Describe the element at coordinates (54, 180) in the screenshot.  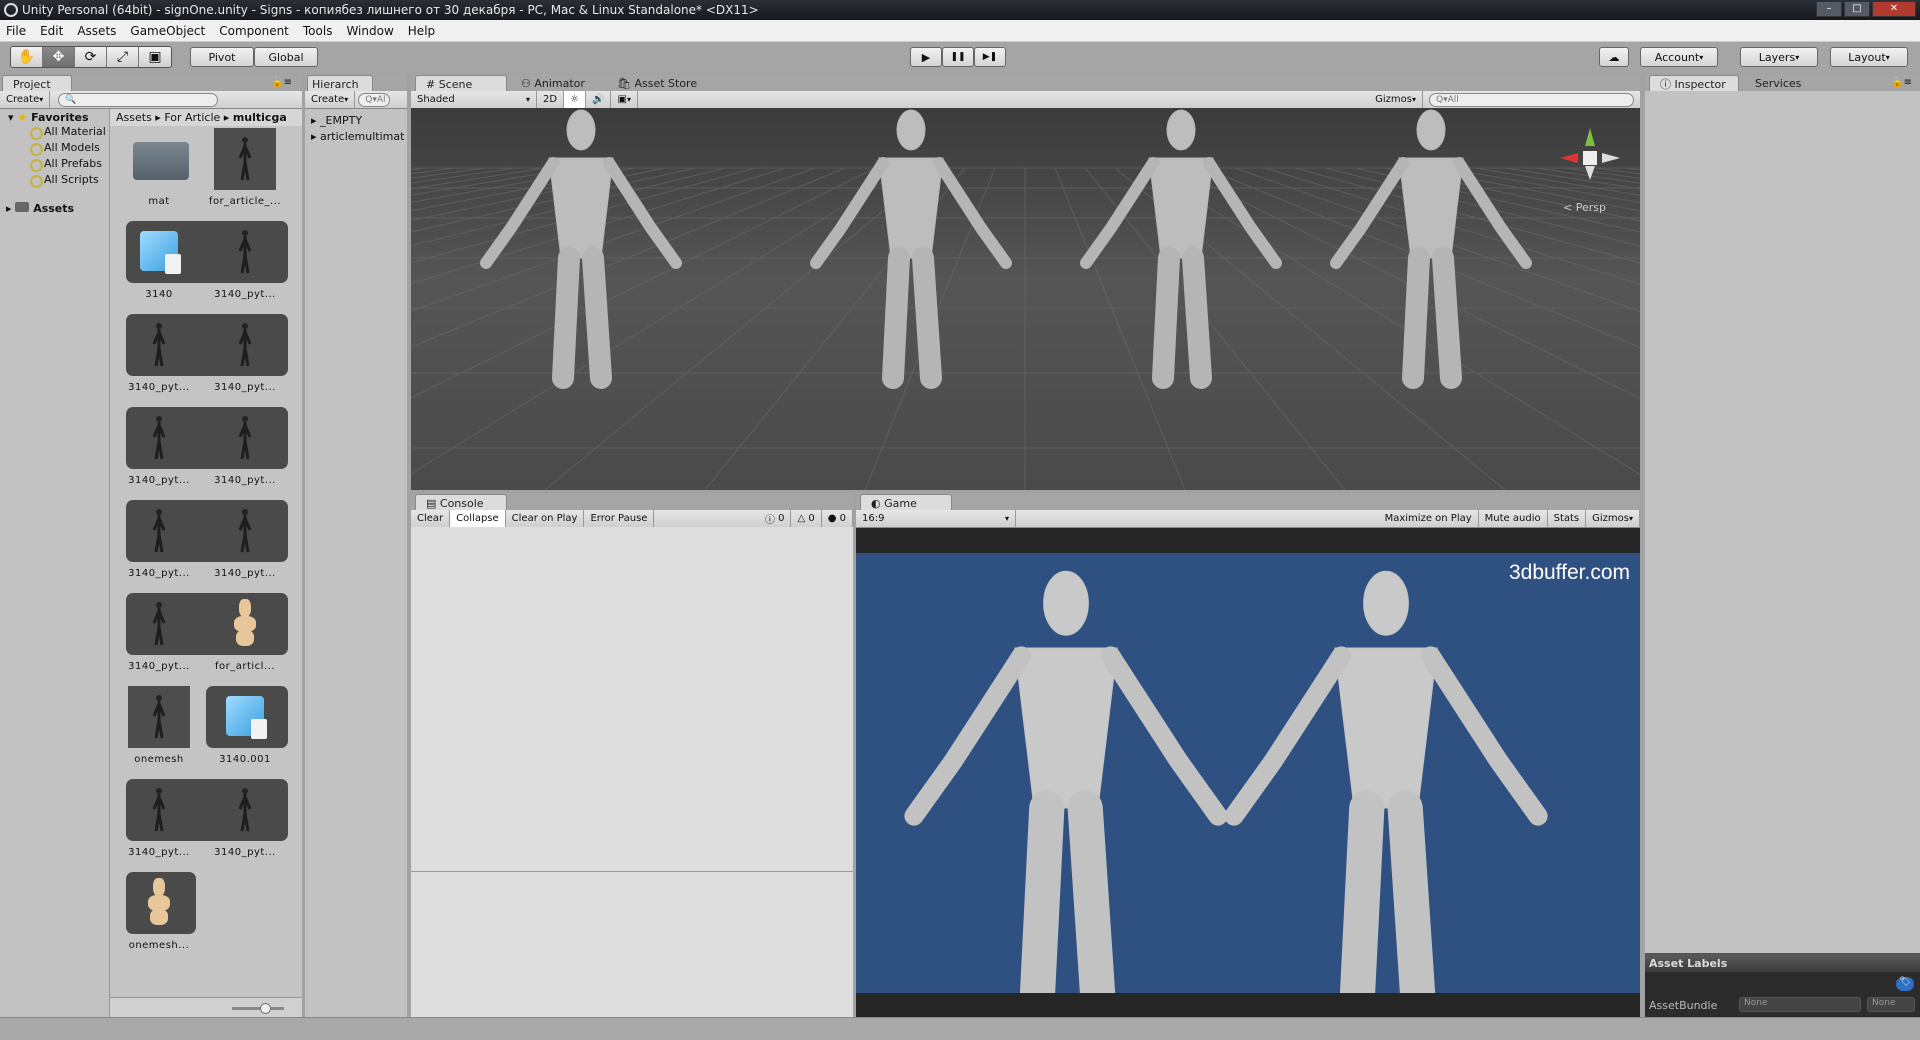
I see `fav-all-scripts: All Scripts` at that location.